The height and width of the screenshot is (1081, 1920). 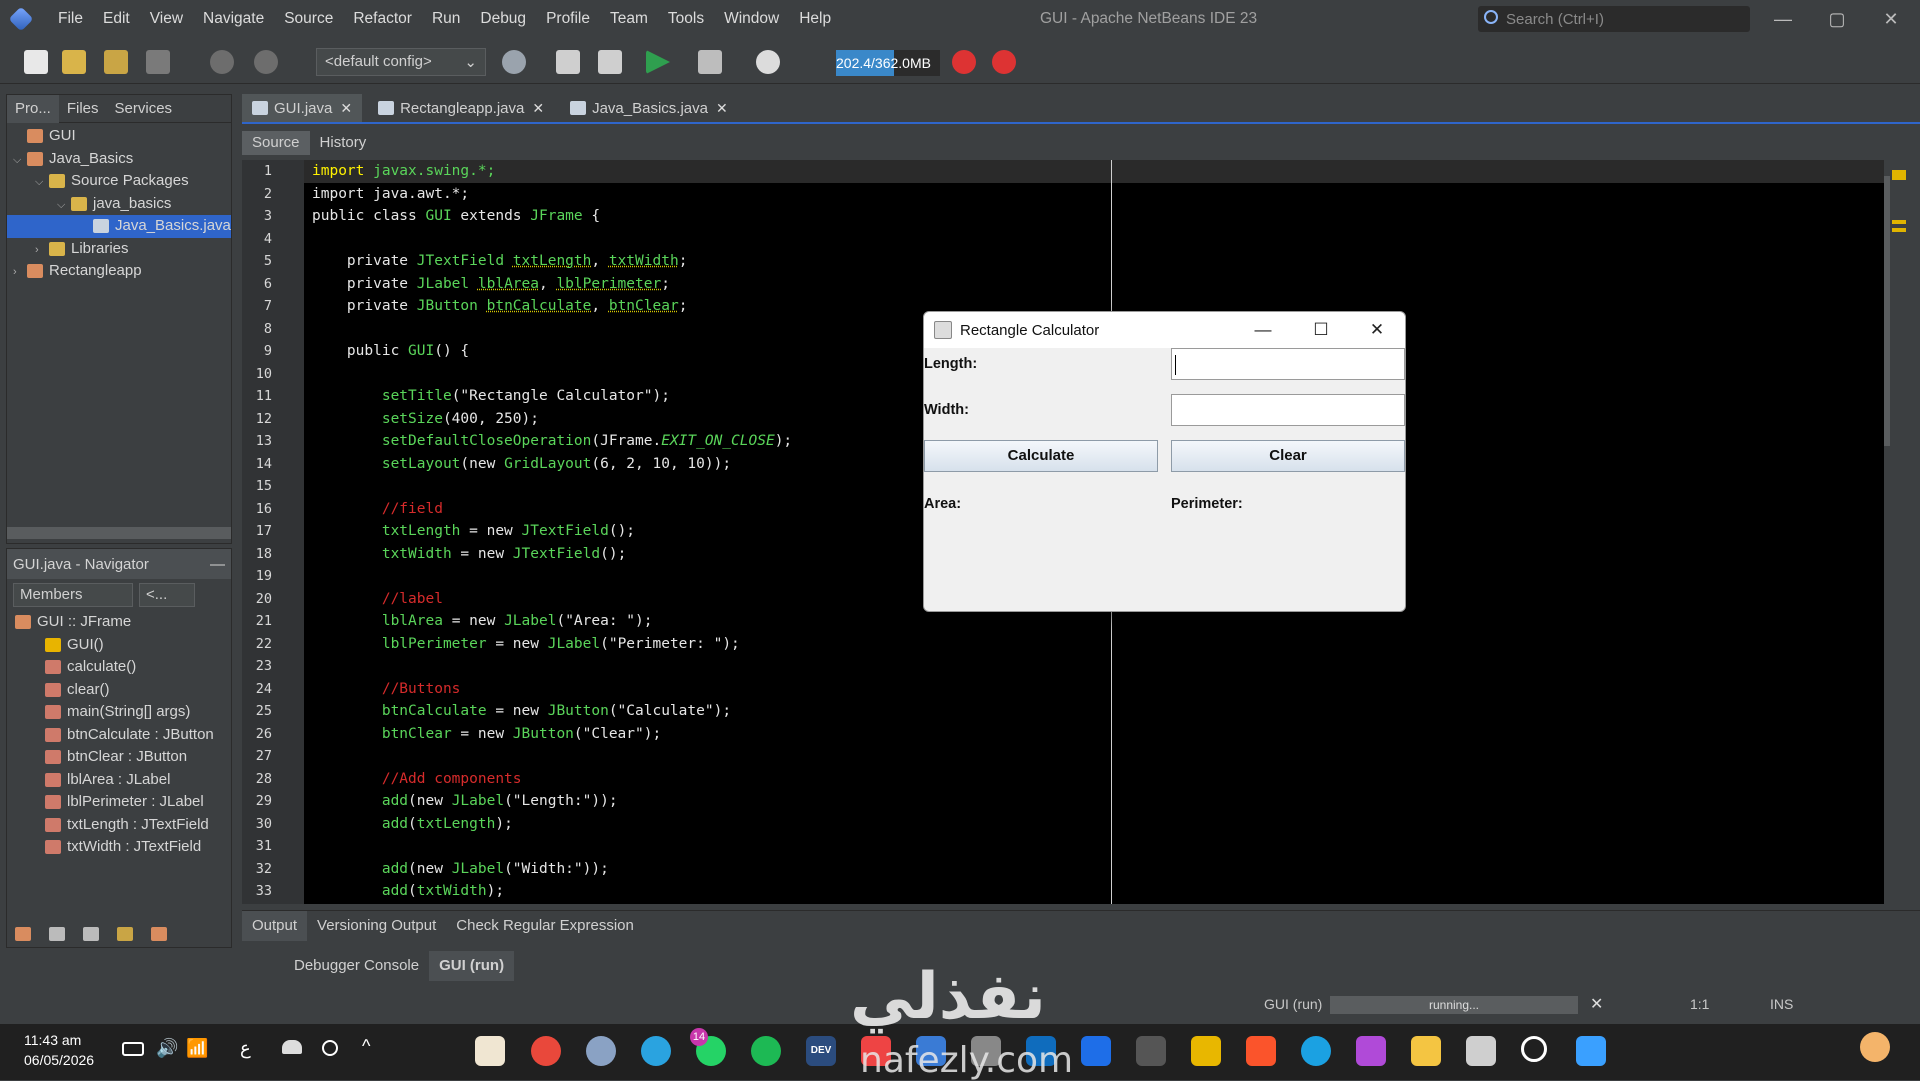 What do you see at coordinates (275, 926) in the screenshot?
I see `output-tab: Output` at bounding box center [275, 926].